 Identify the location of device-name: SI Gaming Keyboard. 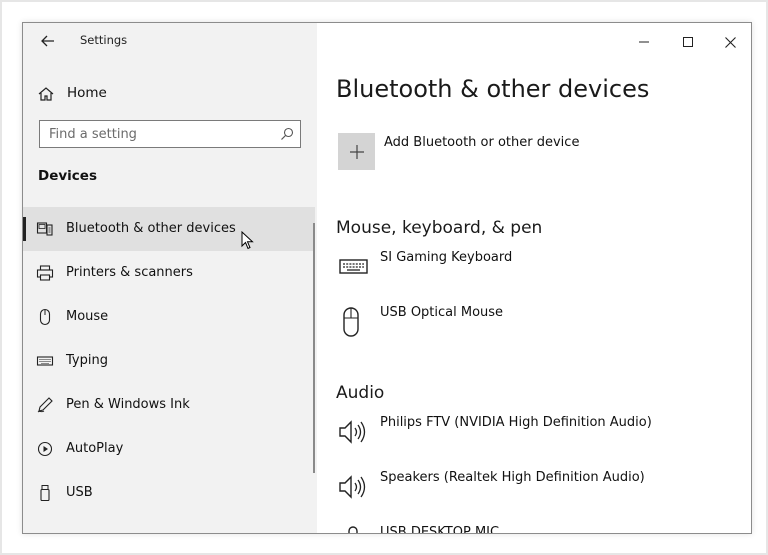
(446, 257).